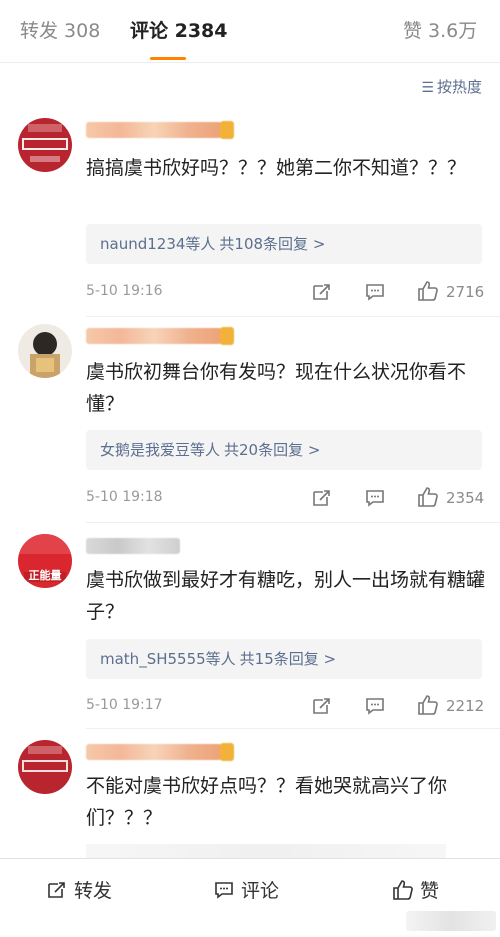 This screenshot has height=937, width=500. I want to click on like-label: 赞, so click(430, 891).